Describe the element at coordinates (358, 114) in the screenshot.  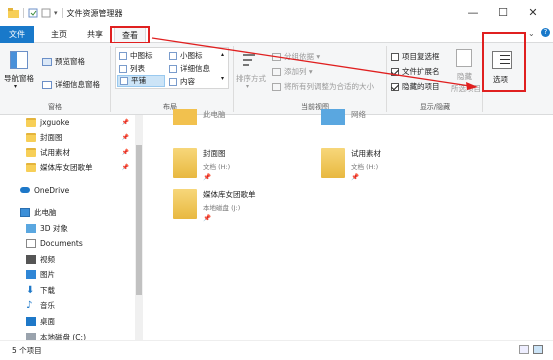
I see `item-name: 网络` at that location.